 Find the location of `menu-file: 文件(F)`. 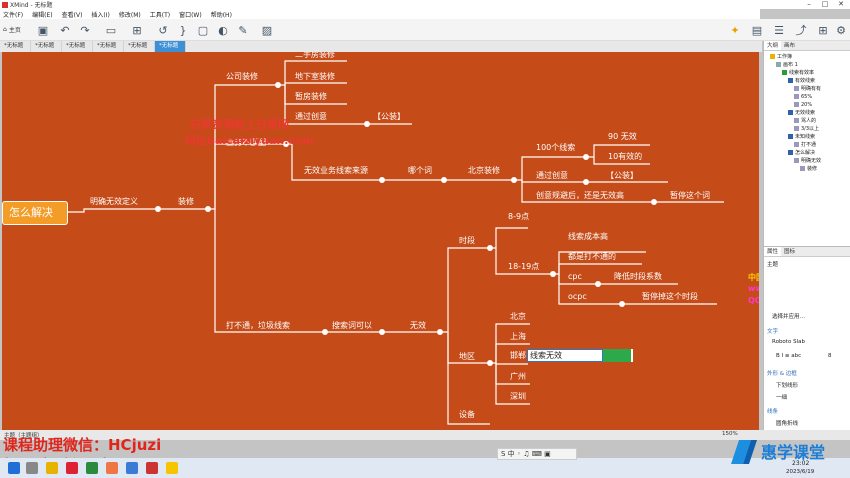

menu-file: 文件(F) is located at coordinates (13, 14).